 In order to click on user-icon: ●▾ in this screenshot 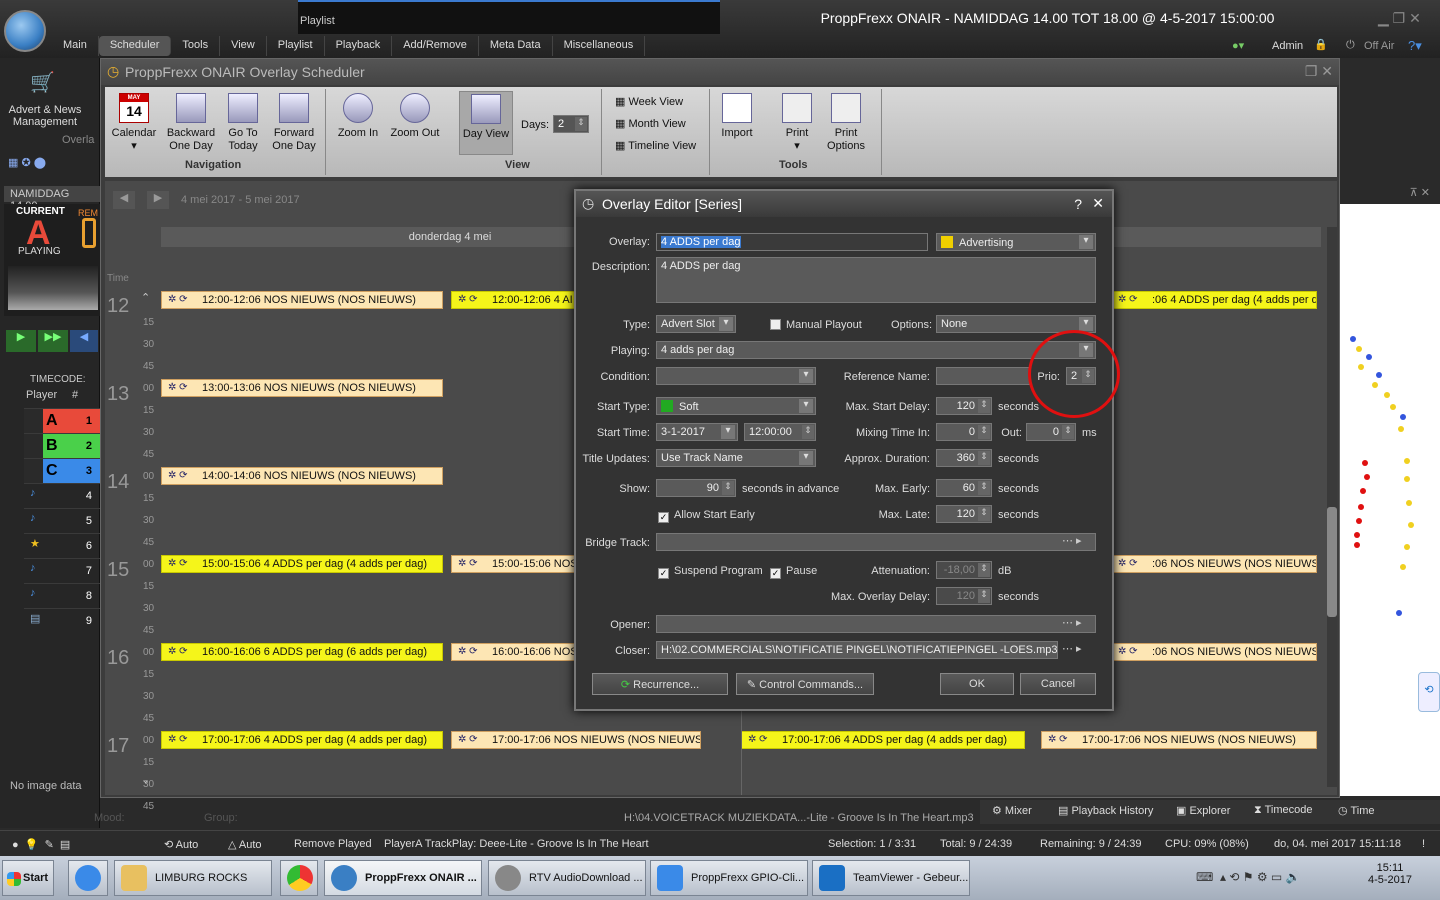, I will do `click(1238, 45)`.